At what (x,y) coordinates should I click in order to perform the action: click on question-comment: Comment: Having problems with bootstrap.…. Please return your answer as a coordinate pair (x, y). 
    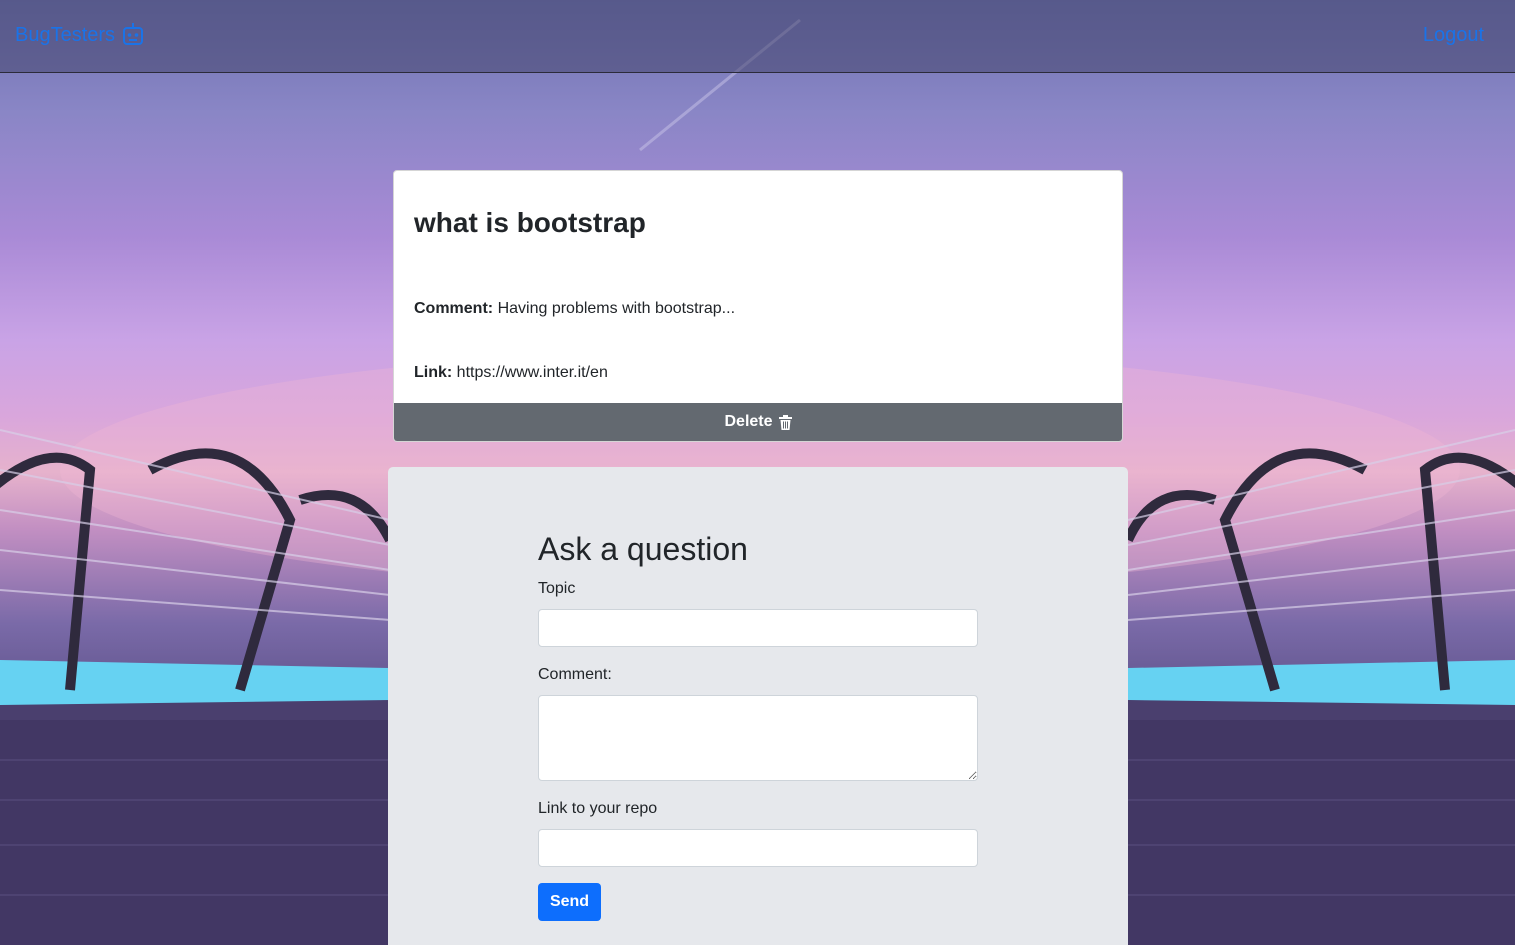
    Looking at the image, I should click on (574, 309).